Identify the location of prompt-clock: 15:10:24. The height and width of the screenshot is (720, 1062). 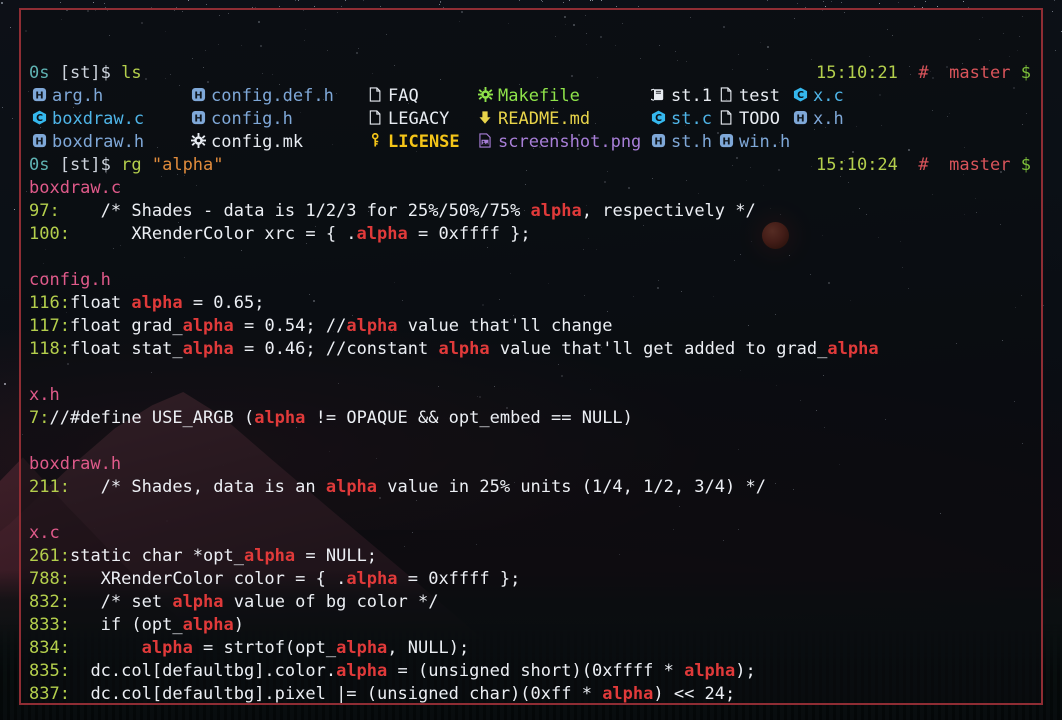
(867, 165).